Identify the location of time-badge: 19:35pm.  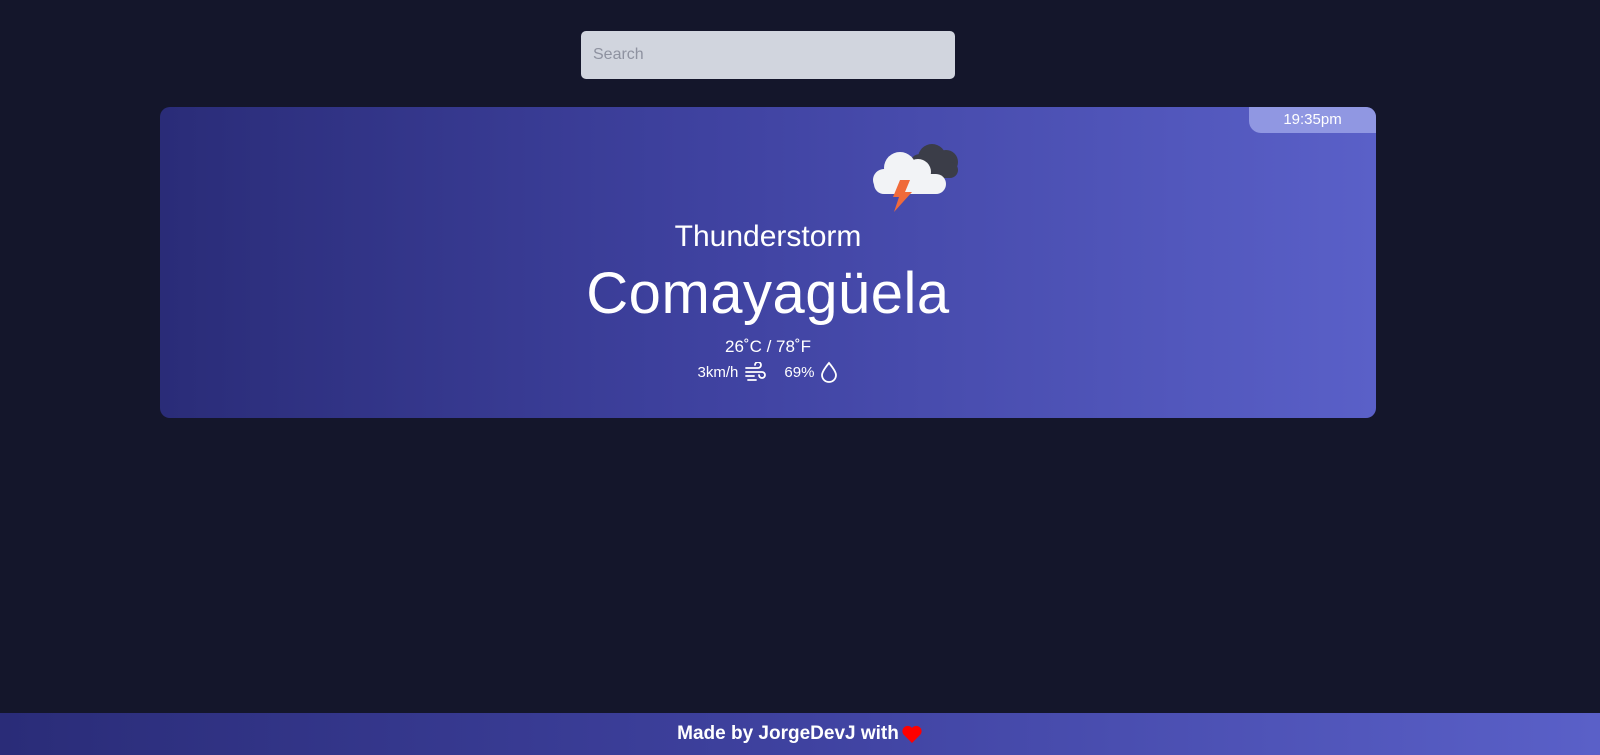
(1312, 120).